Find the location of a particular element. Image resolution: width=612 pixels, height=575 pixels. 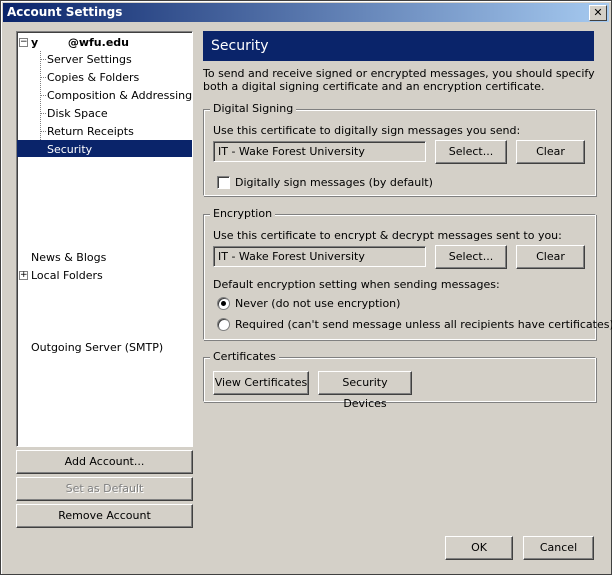

tree-item-composition: Composition & Addressing is located at coordinates (119, 95).